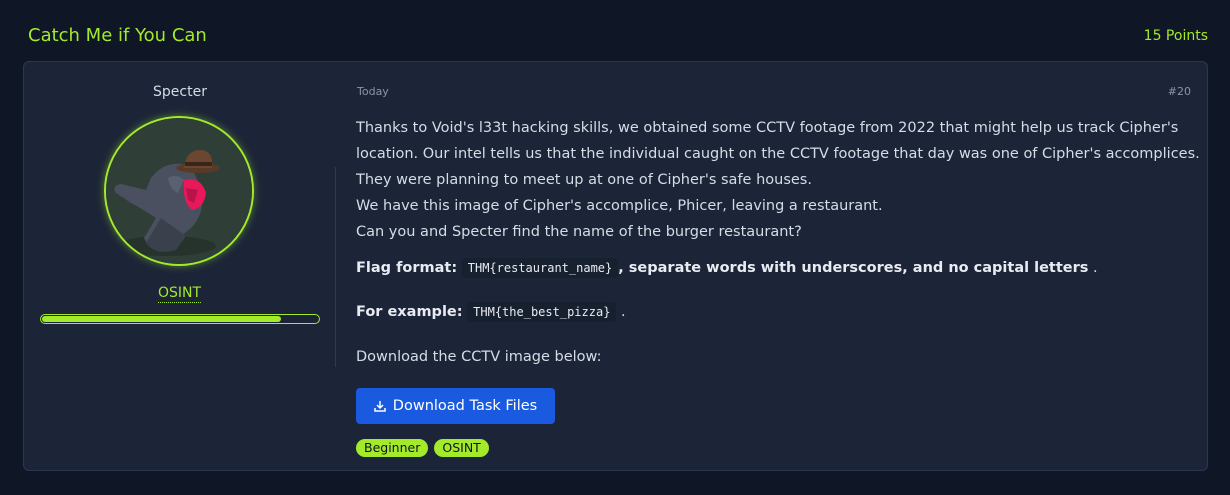 This screenshot has width=1230, height=495. I want to click on author-category: OSINT, so click(179, 294).